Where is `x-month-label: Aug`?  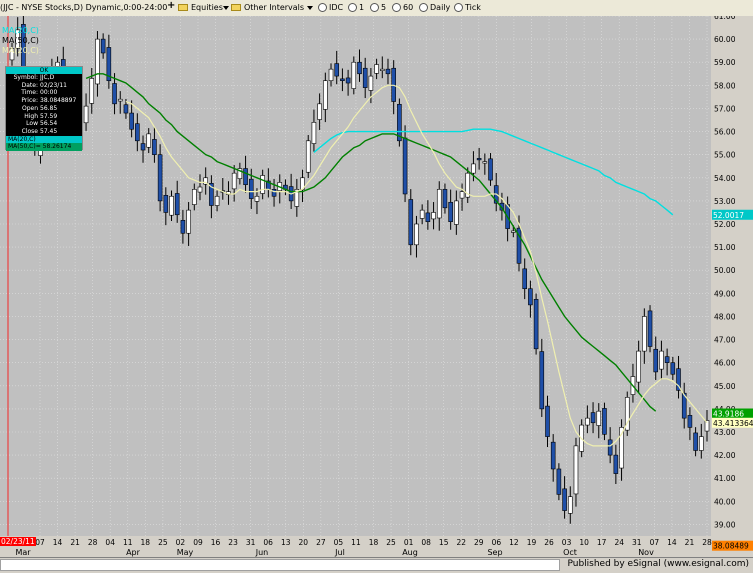
x-month-label: Aug is located at coordinates (410, 552).